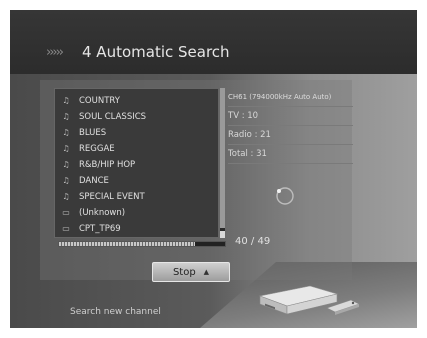 Image resolution: width=427 pixels, height=338 pixels. I want to click on remote-button-icon: ▲, so click(206, 272).